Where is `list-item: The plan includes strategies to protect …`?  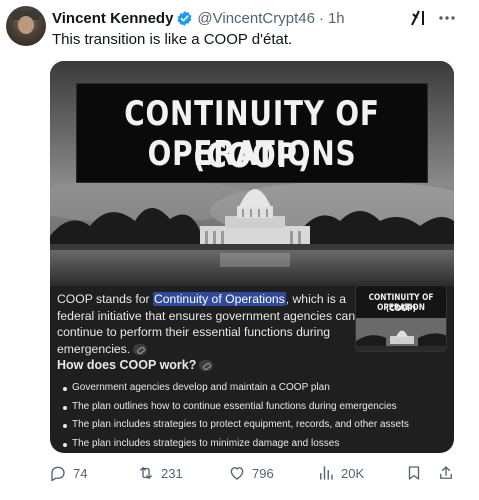 list-item: The plan includes strategies to protect … is located at coordinates (254, 425).